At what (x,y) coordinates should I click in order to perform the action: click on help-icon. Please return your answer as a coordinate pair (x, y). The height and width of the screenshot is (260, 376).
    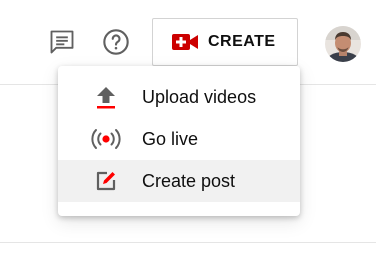
    Looking at the image, I should click on (116, 42).